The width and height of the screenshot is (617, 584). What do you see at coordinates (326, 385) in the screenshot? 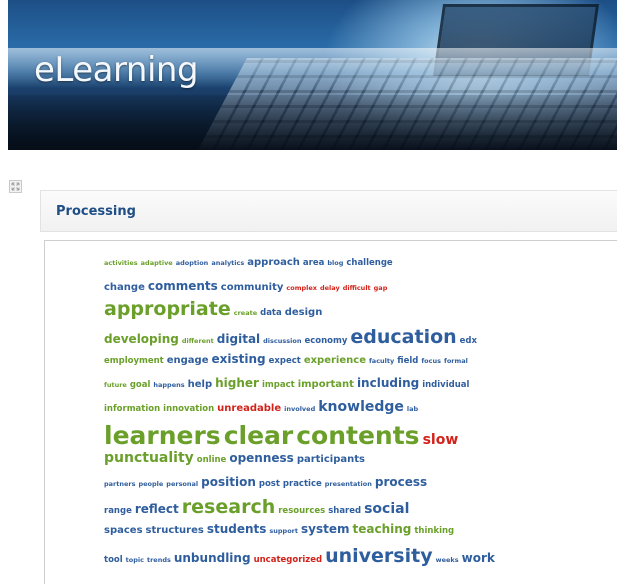
I see `tag-link-important: important` at bounding box center [326, 385].